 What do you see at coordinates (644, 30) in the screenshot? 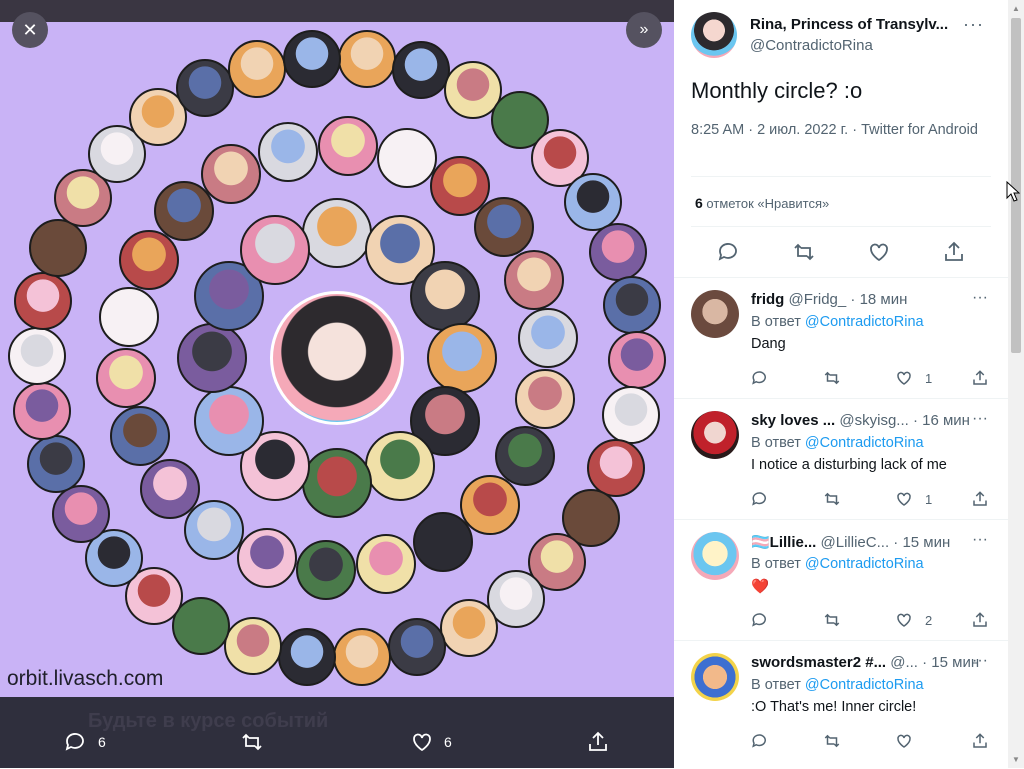
I see `expand-button: »` at bounding box center [644, 30].